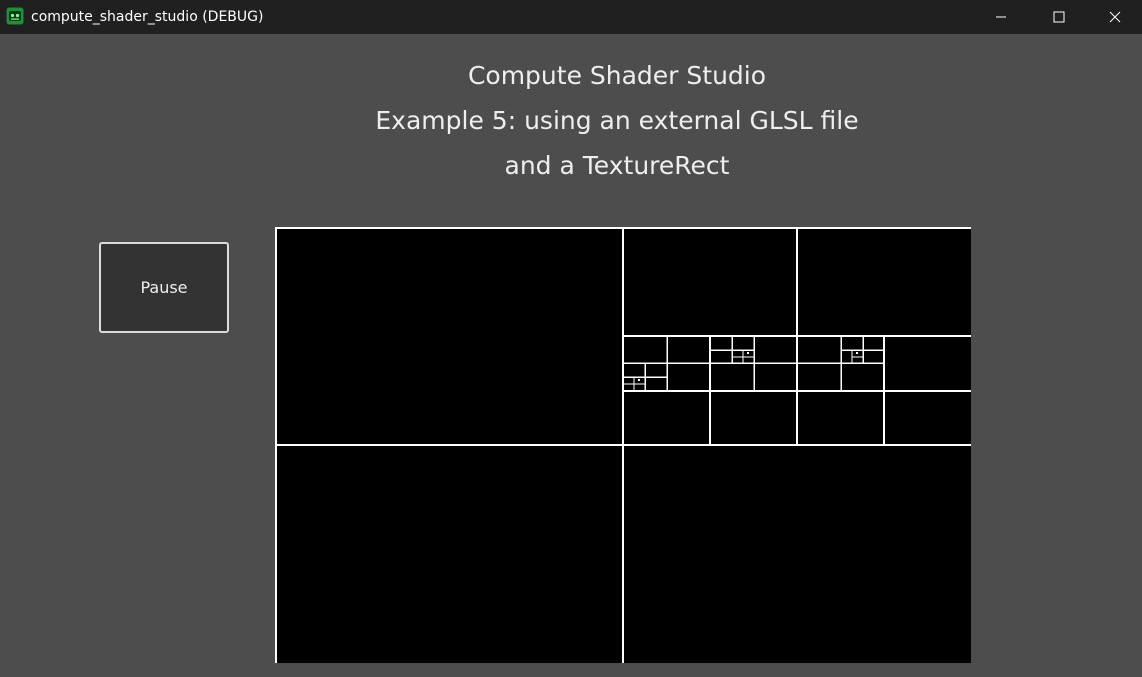  Describe the element at coordinates (617, 165) in the screenshot. I see `heading-line-3: and a TextureRect` at that location.